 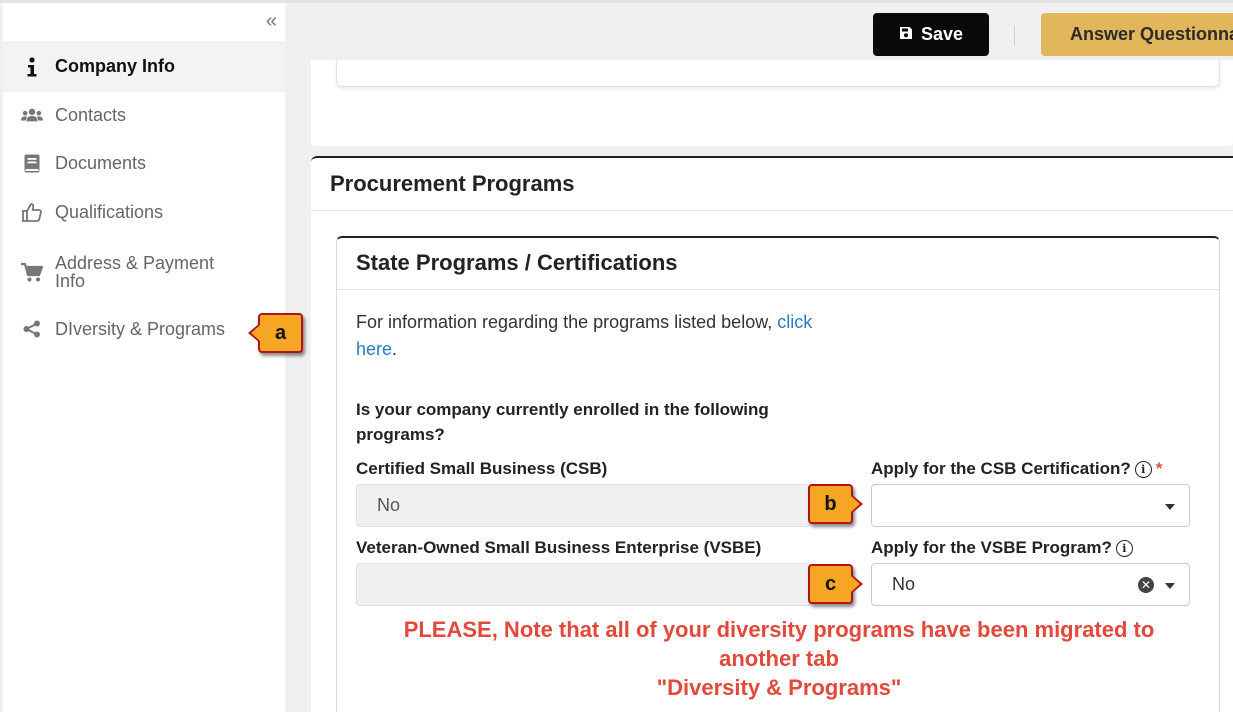 What do you see at coordinates (32, 66) in the screenshot?
I see `info-icon` at bounding box center [32, 66].